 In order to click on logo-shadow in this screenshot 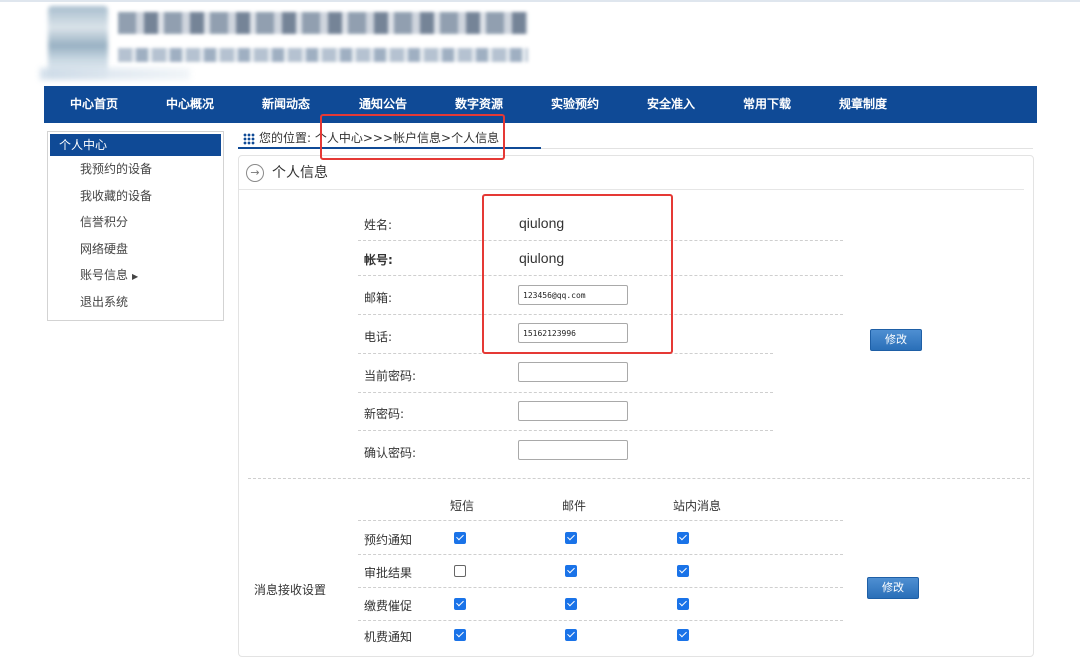, I will do `click(115, 74)`.